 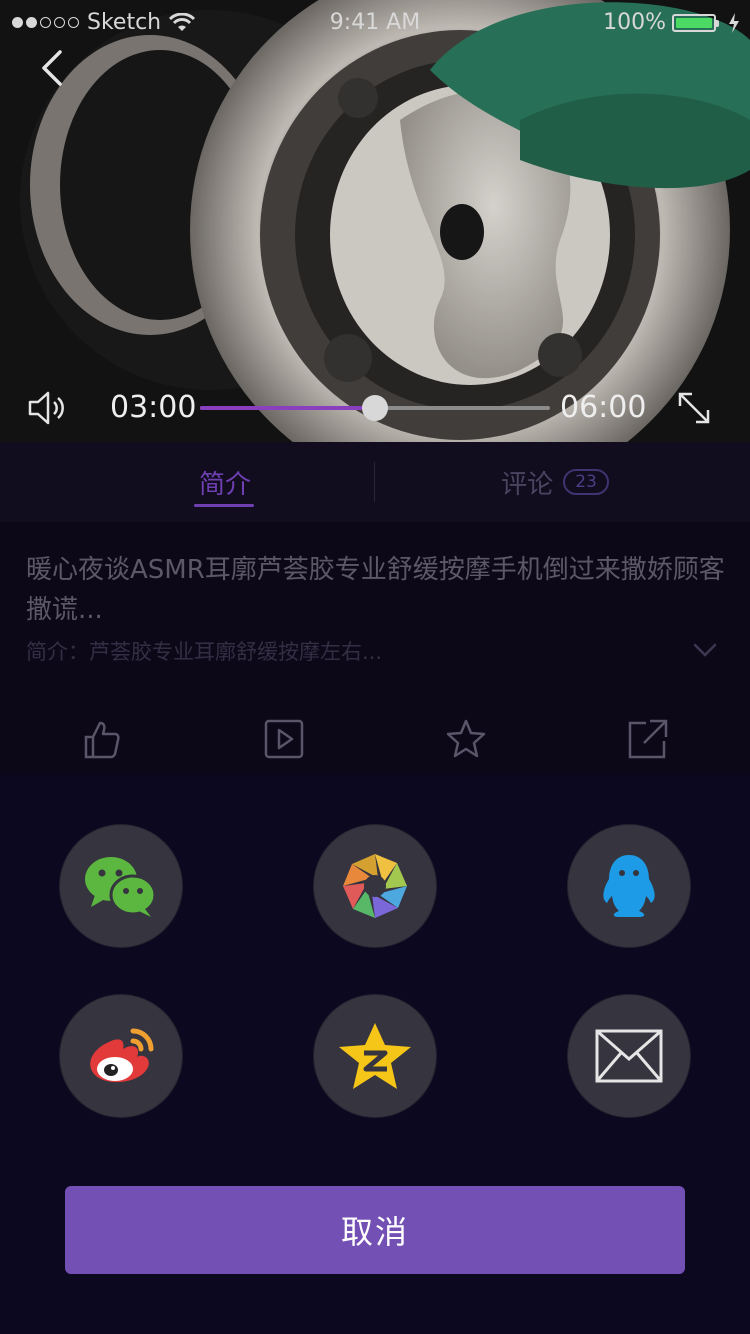 What do you see at coordinates (555, 482) in the screenshot?
I see `tab-comments: 评论 23` at bounding box center [555, 482].